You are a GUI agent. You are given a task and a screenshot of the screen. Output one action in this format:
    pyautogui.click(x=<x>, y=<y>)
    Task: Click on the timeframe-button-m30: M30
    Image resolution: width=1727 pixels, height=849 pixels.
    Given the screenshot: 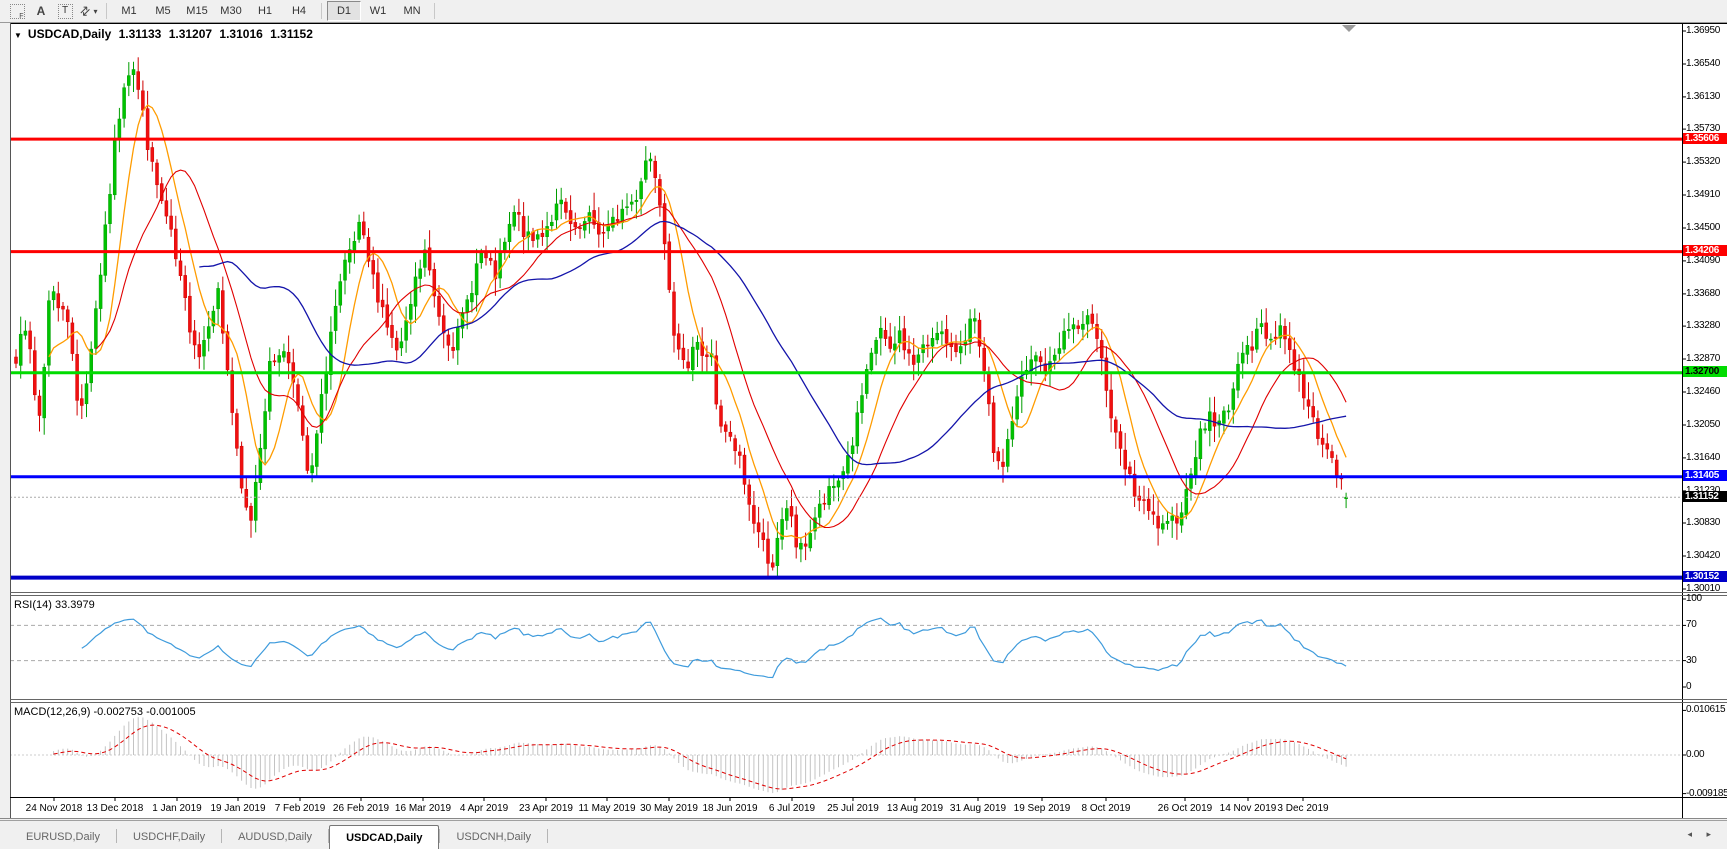 What is the action you would take?
    pyautogui.click(x=231, y=11)
    